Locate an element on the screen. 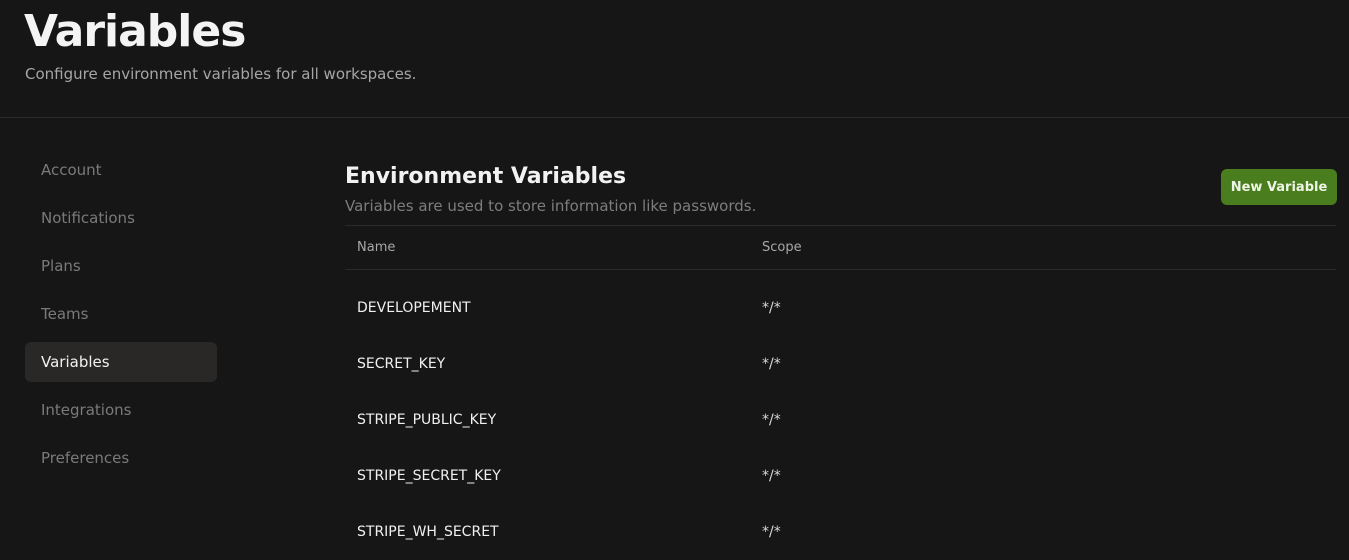 This screenshot has height=560, width=1349. table-row: STRIPE_PUBLIC_KEY */* is located at coordinates (840, 420).